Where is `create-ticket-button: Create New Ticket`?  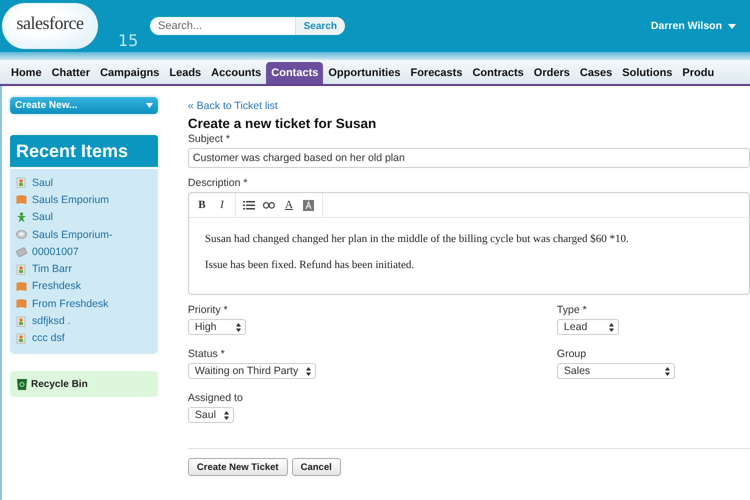 create-ticket-button: Create New Ticket is located at coordinates (238, 467).